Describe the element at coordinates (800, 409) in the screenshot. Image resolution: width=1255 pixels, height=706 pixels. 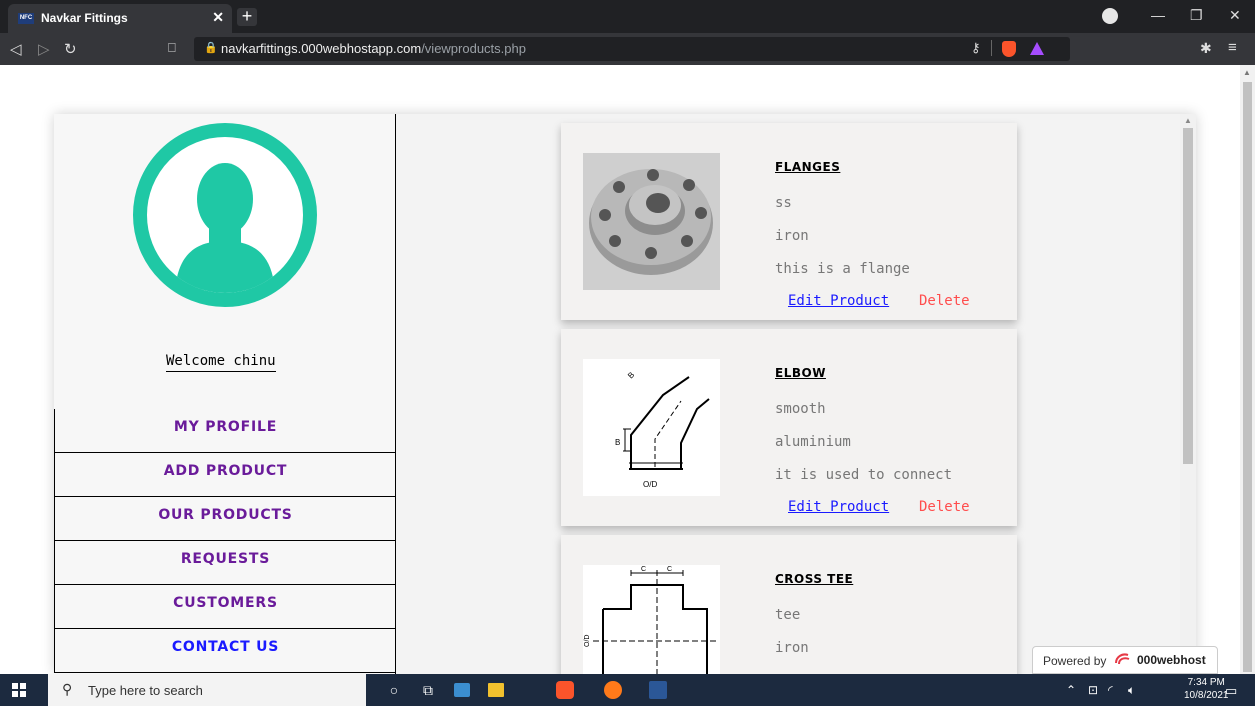
I see `product-finish: smooth` at that location.